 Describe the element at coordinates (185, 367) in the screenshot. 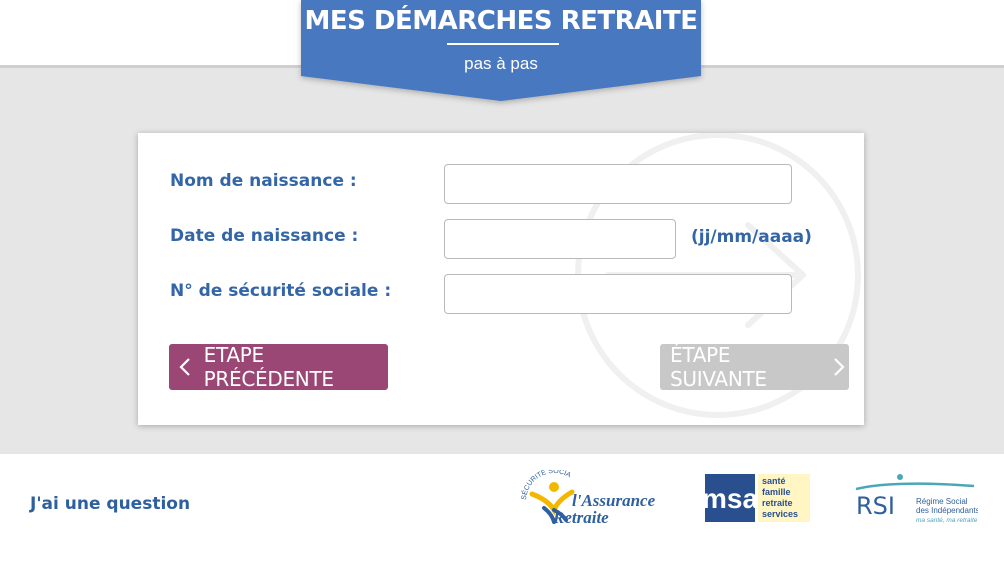

I see `chevron-left-icon` at that location.